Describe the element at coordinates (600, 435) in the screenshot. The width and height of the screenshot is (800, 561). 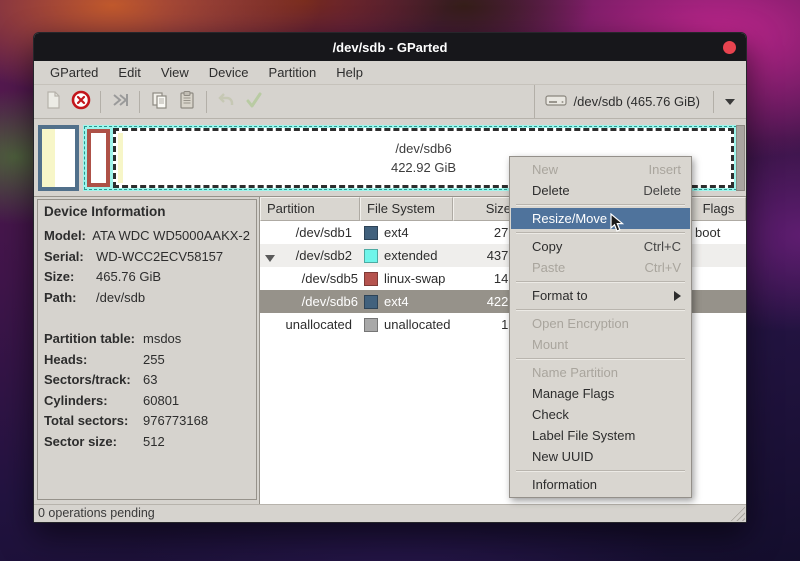
I see `ctx-label-file-system: Label File System` at that location.